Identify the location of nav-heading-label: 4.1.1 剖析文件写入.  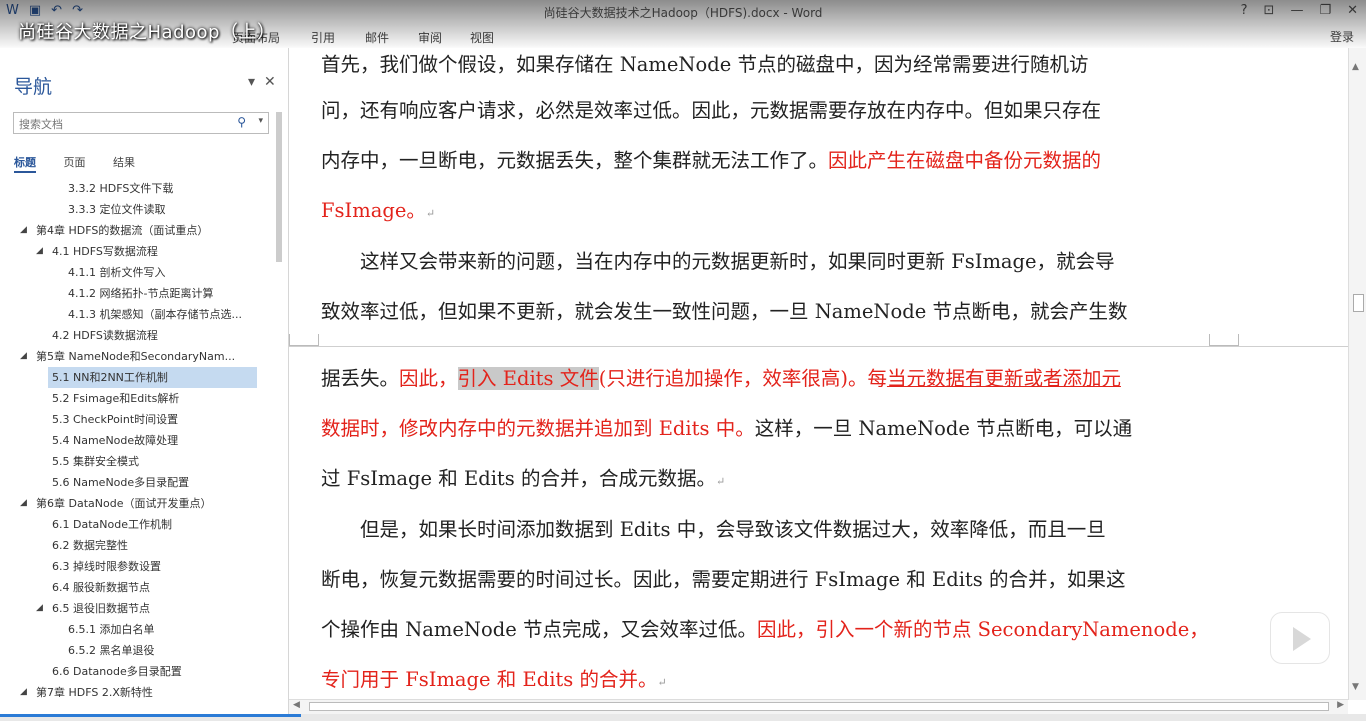
(117, 272).